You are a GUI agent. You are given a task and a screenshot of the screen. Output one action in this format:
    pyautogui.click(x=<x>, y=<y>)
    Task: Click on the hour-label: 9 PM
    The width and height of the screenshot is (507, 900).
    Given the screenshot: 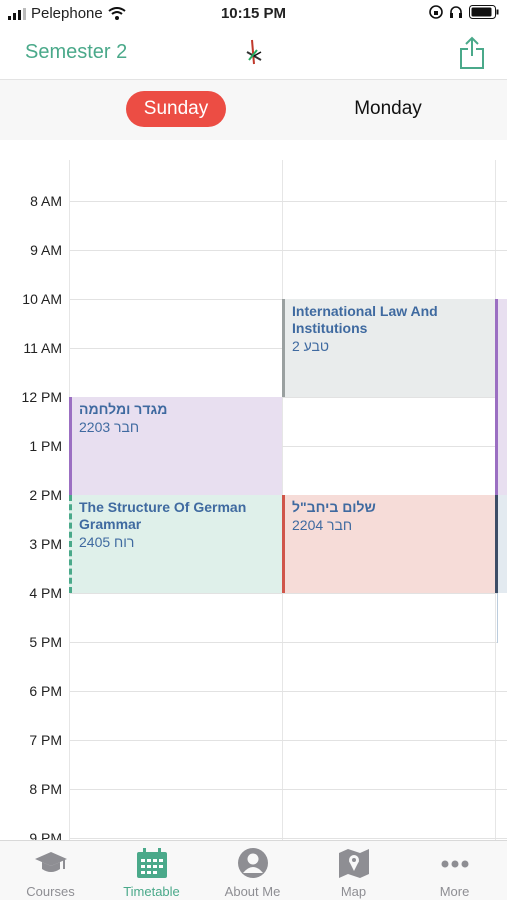 What is the action you would take?
    pyautogui.click(x=45, y=835)
    